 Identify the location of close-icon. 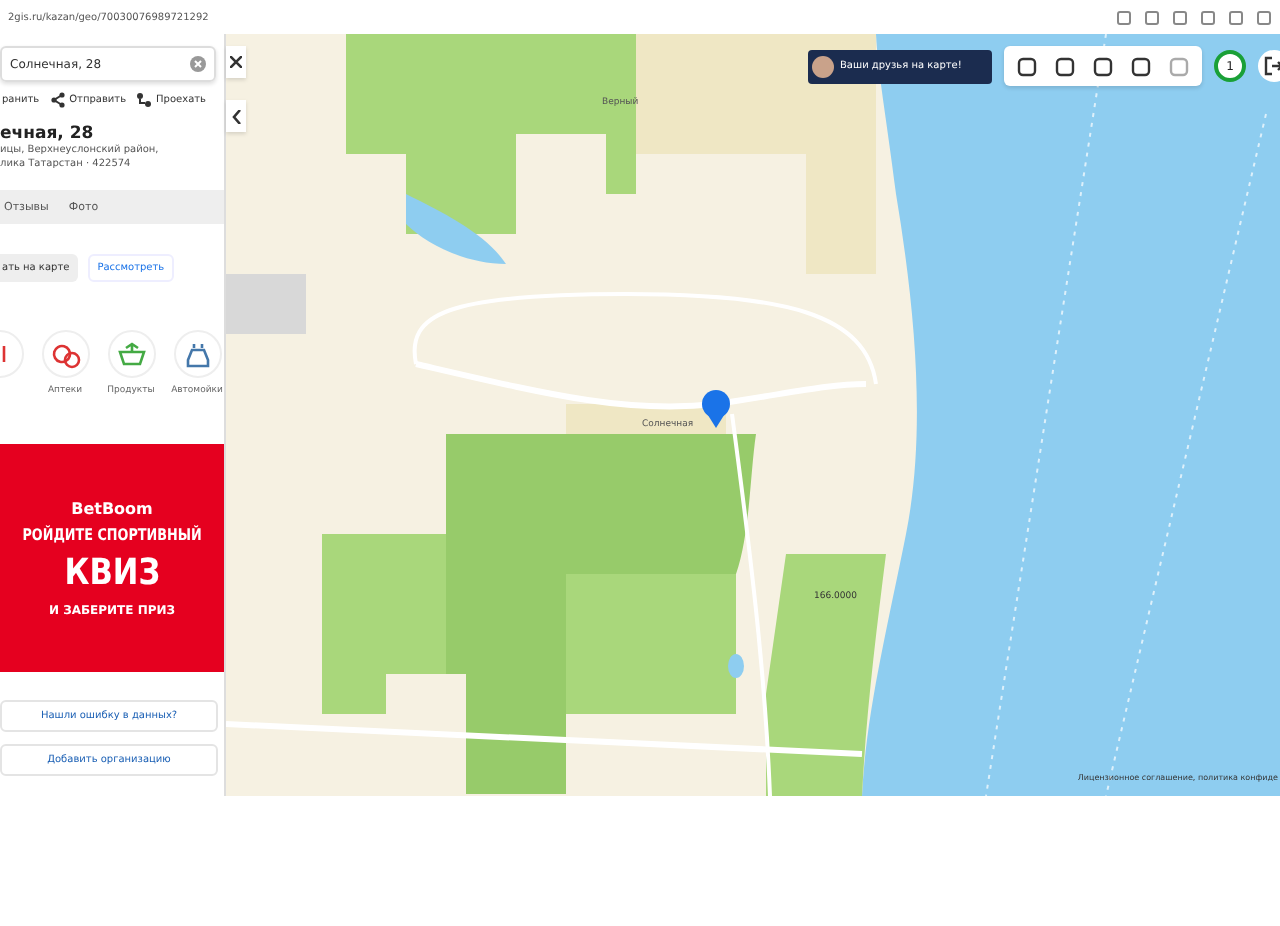
(236, 62).